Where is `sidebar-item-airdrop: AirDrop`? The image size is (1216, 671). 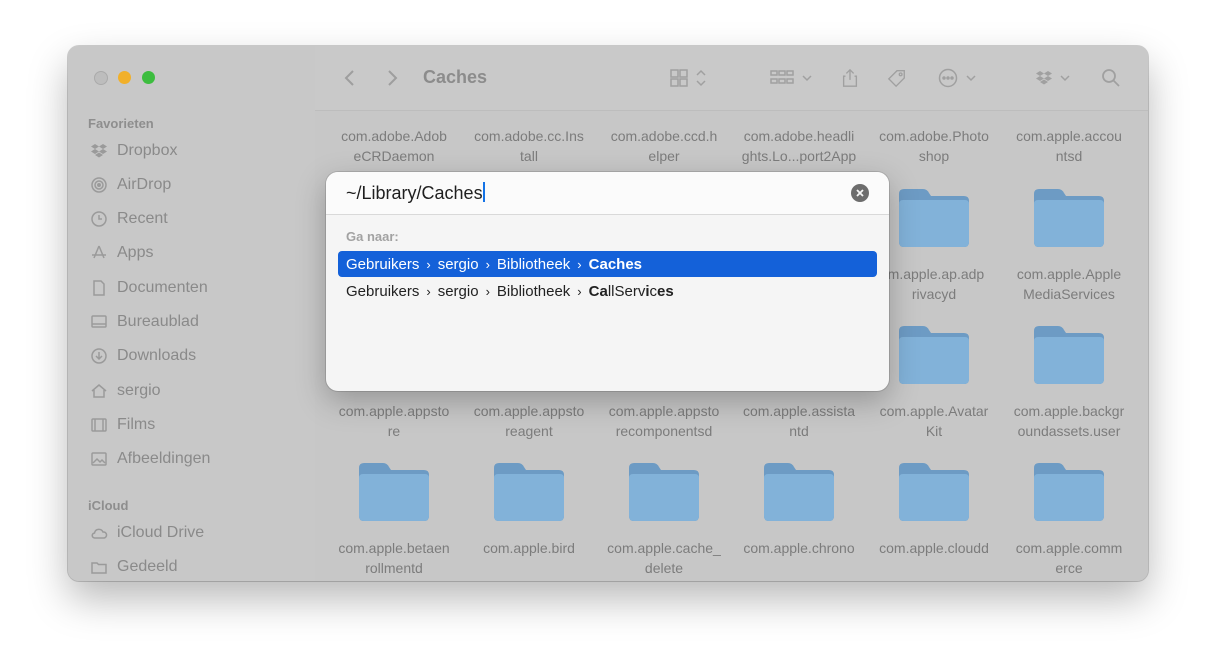
sidebar-item-airdrop: AirDrop is located at coordinates (130, 185).